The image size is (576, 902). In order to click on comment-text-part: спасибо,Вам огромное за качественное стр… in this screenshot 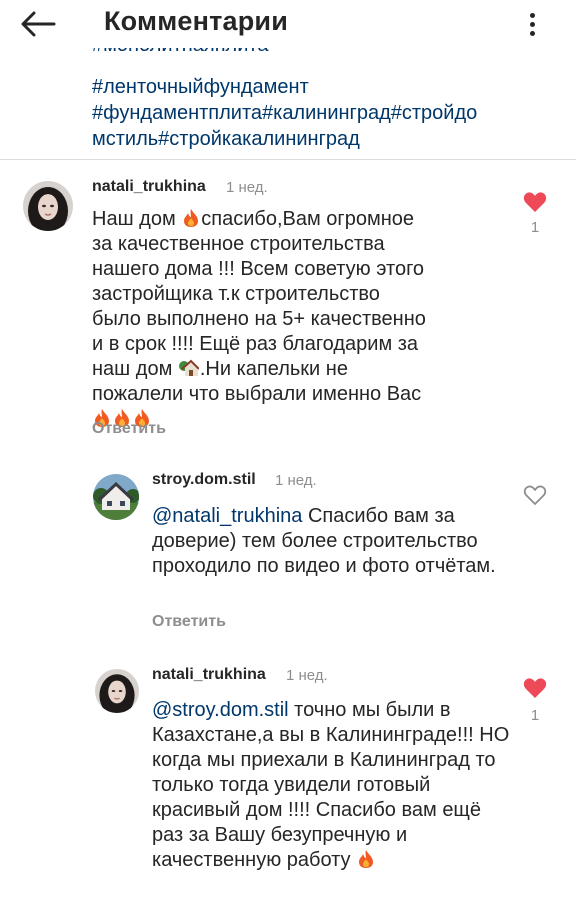, I will do `click(259, 294)`.